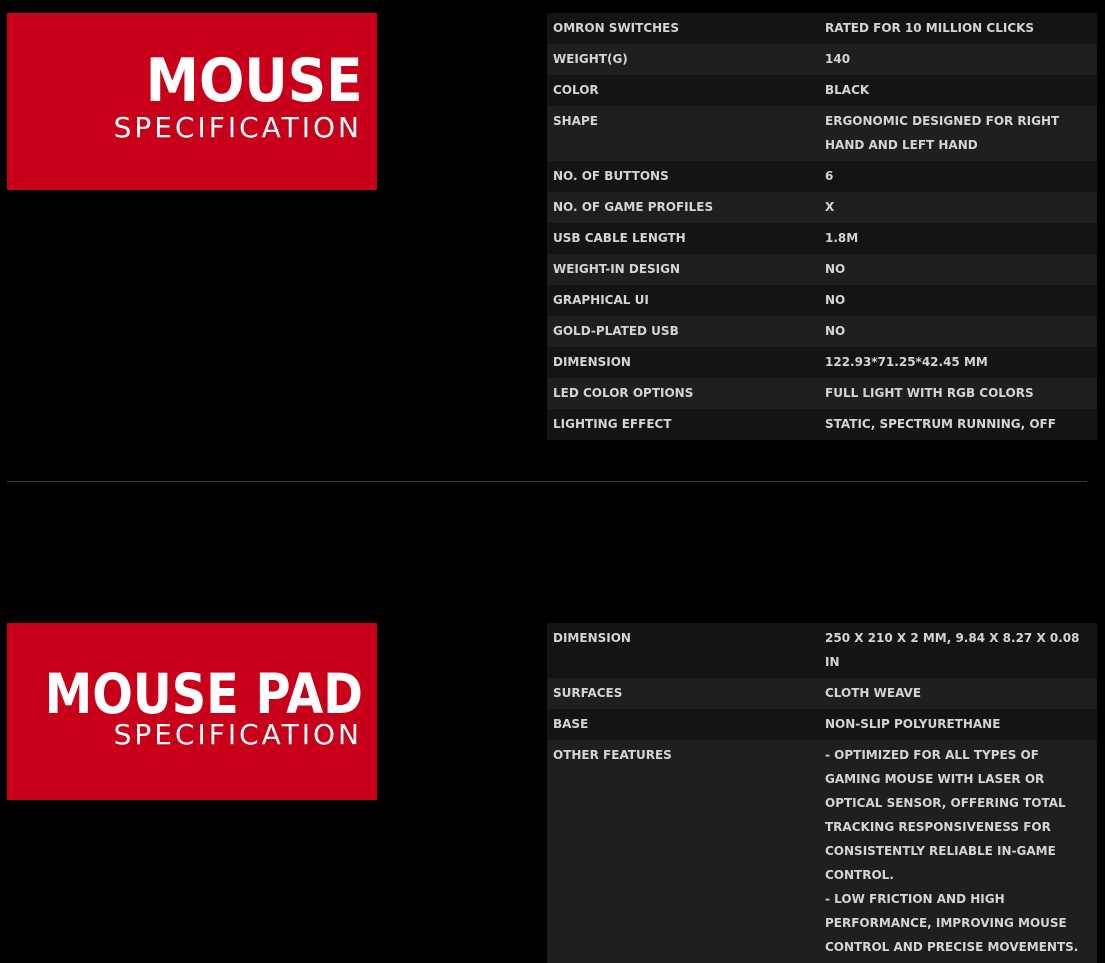  I want to click on spec-key: SHAPE, so click(575, 121).